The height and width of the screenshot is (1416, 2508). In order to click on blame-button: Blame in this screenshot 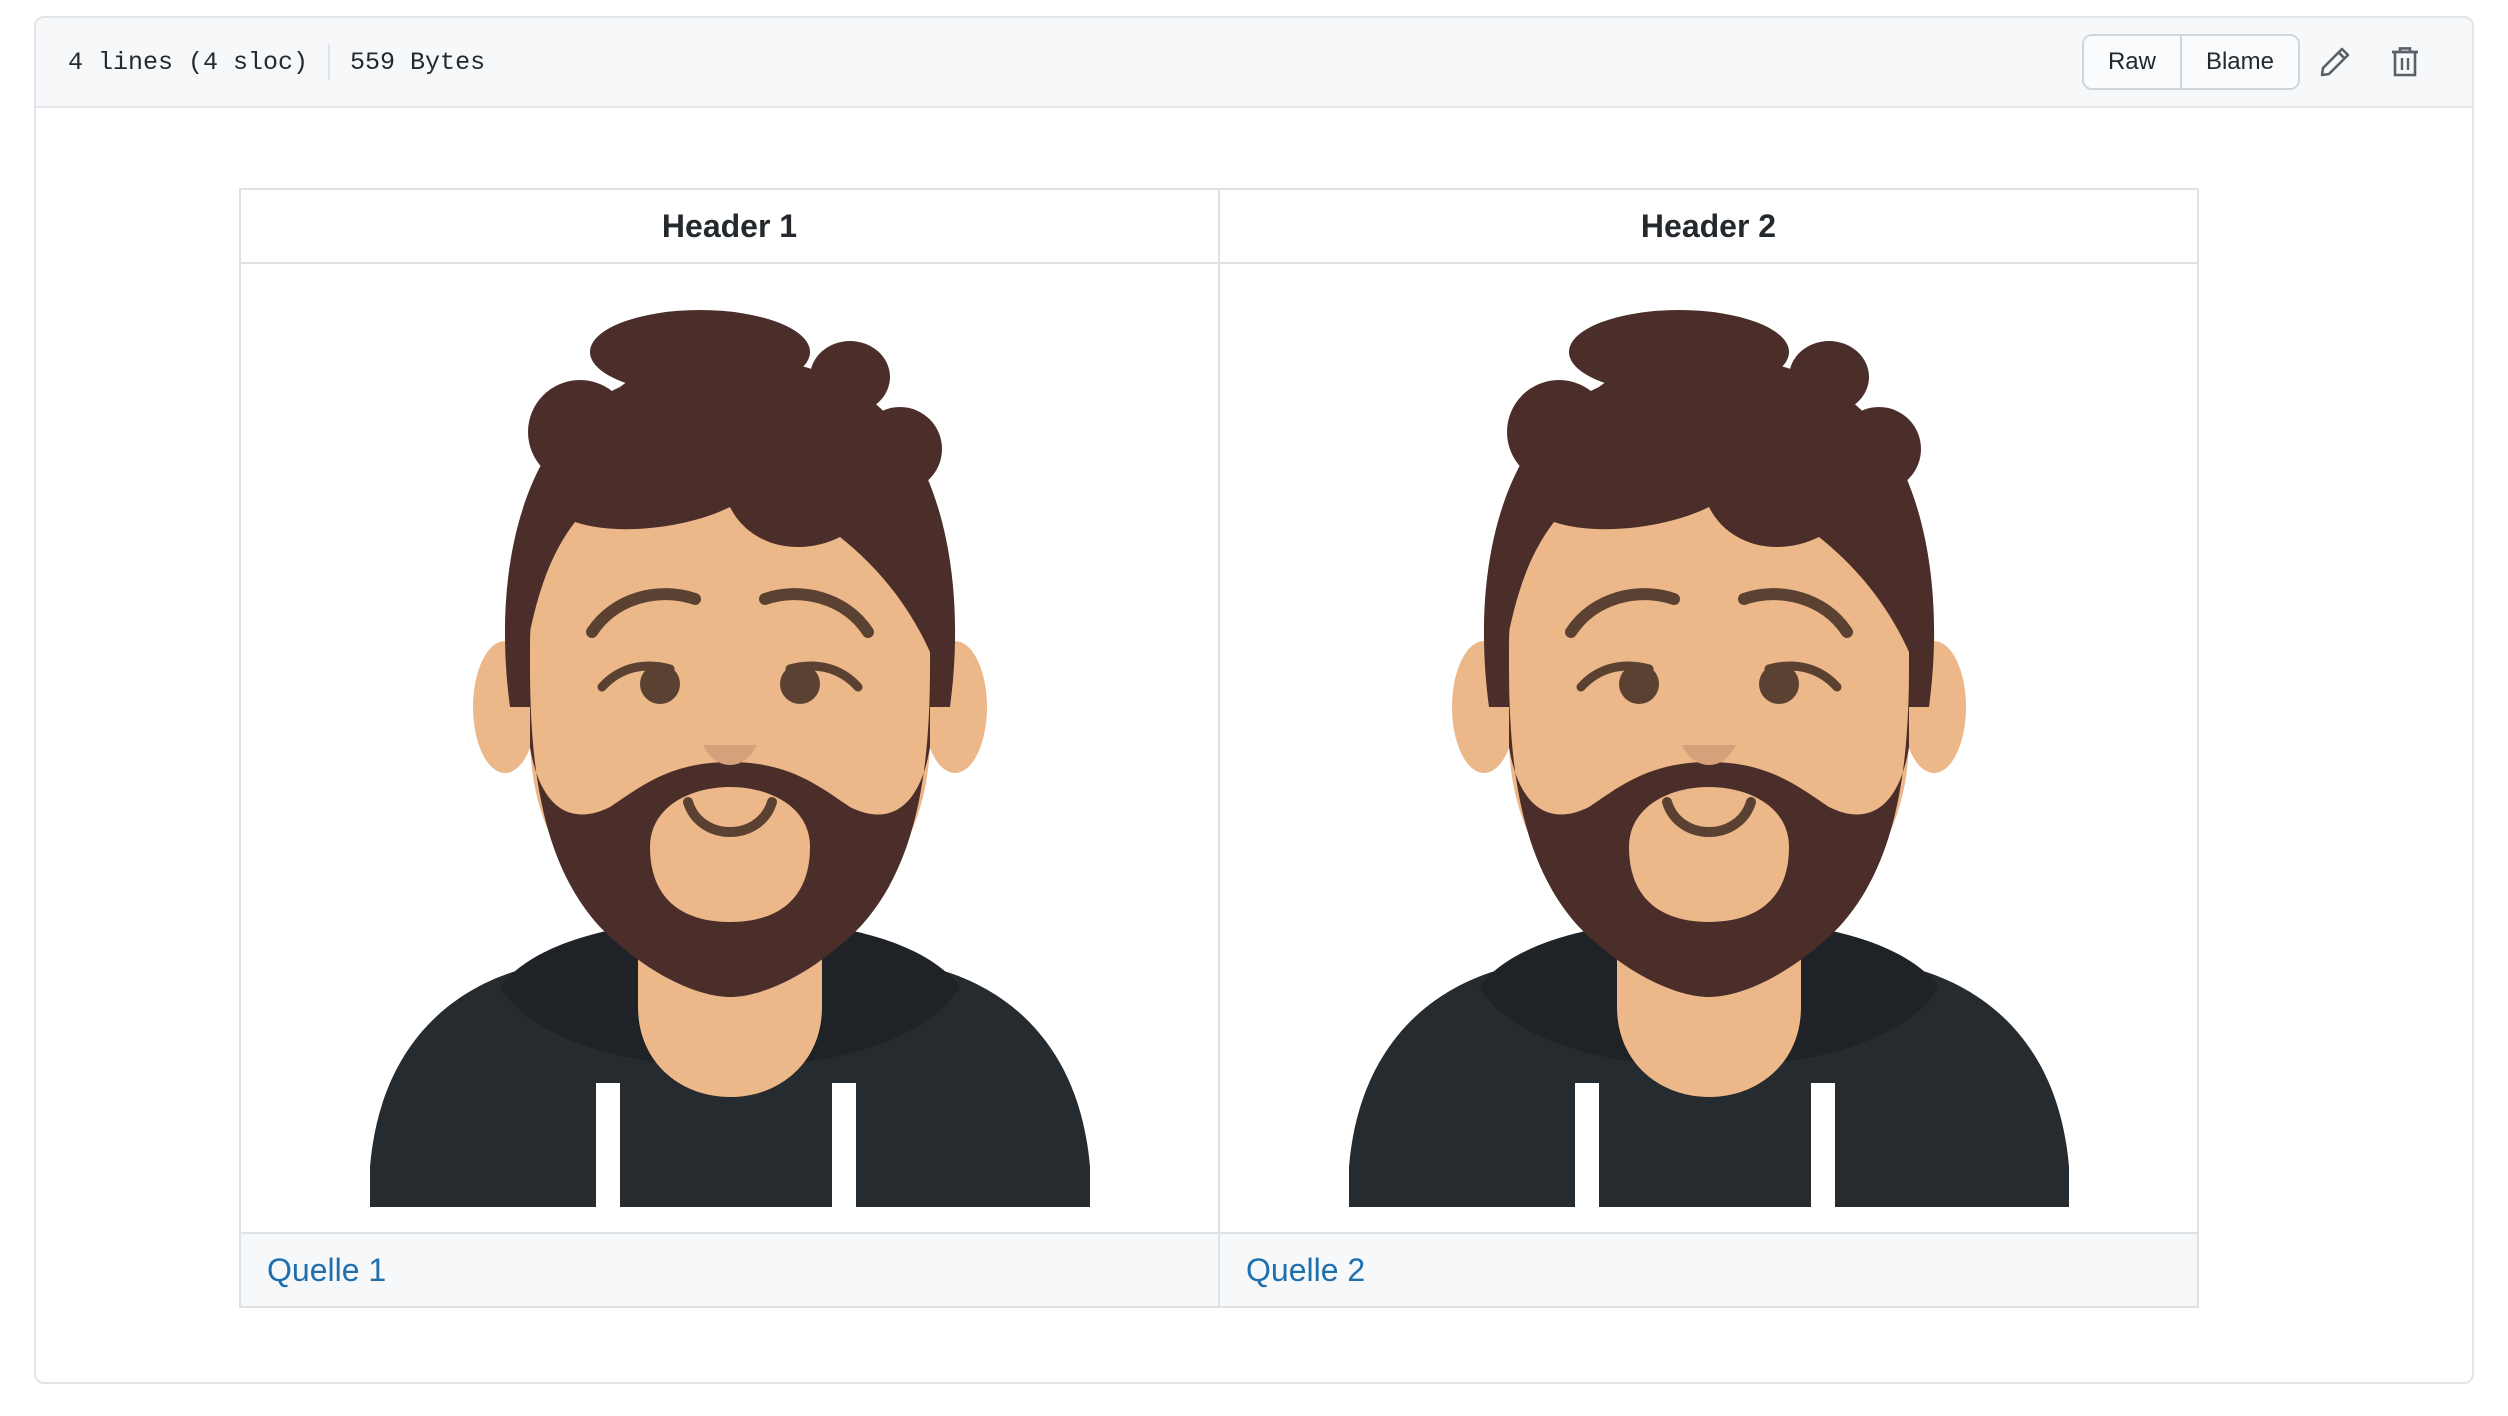, I will do `click(2238, 62)`.